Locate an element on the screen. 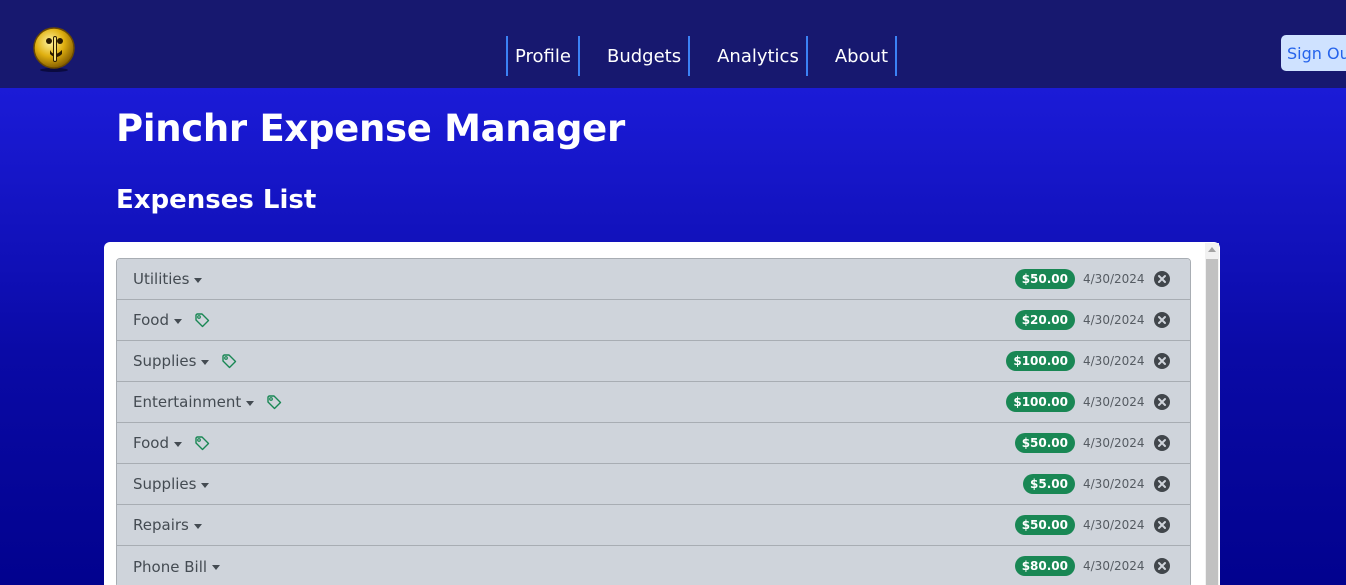  amount-badge: $20.00 is located at coordinates (1044, 320).